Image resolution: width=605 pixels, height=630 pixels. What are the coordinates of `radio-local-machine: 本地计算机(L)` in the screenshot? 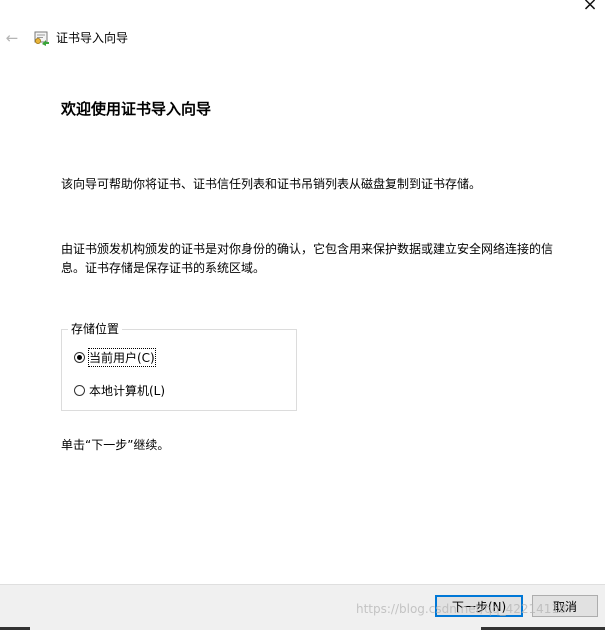 It's located at (119, 390).